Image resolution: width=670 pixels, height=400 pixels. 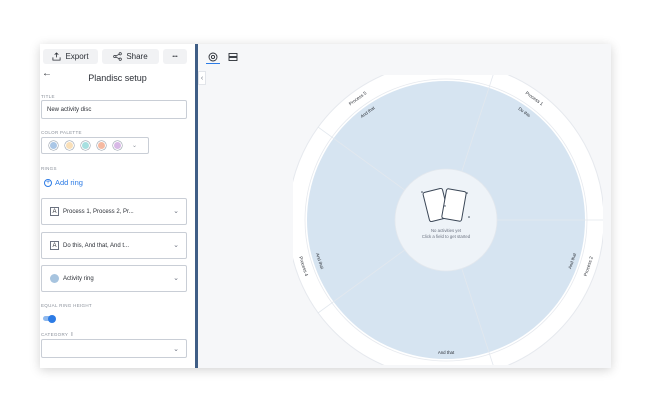 I want to click on category-select: ⌄, so click(x=114, y=348).